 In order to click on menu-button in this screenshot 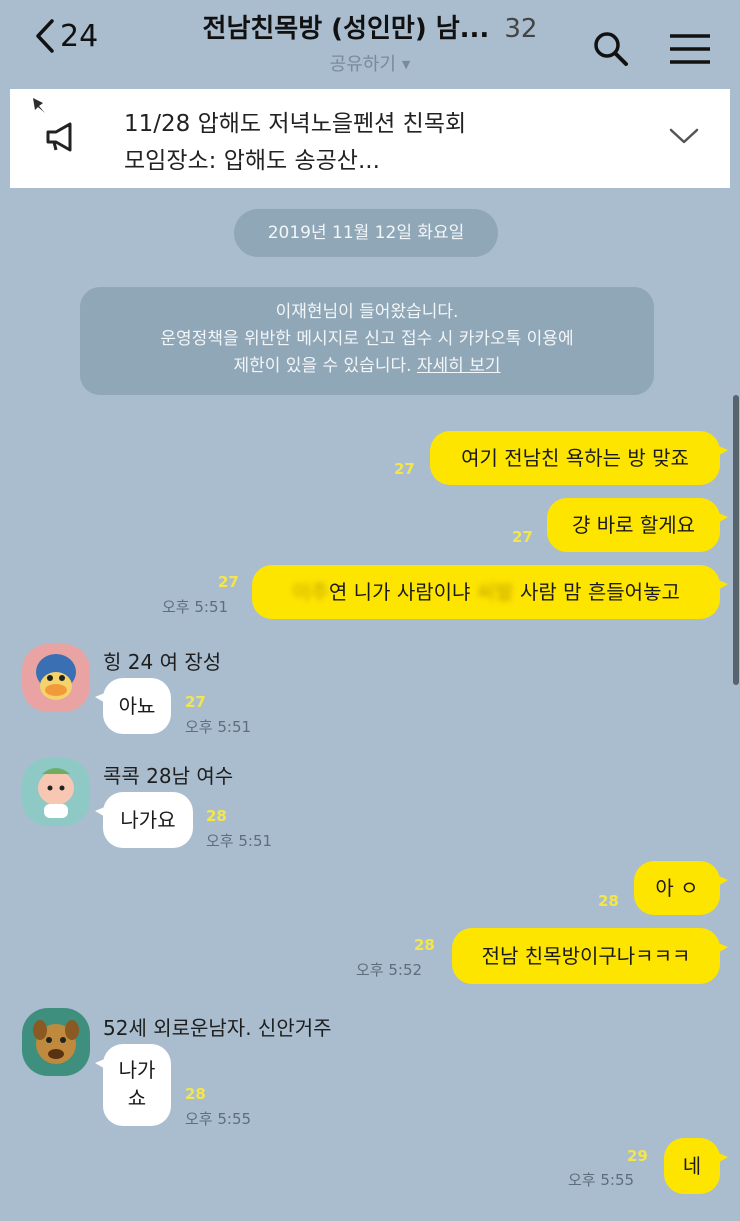, I will do `click(690, 51)`.